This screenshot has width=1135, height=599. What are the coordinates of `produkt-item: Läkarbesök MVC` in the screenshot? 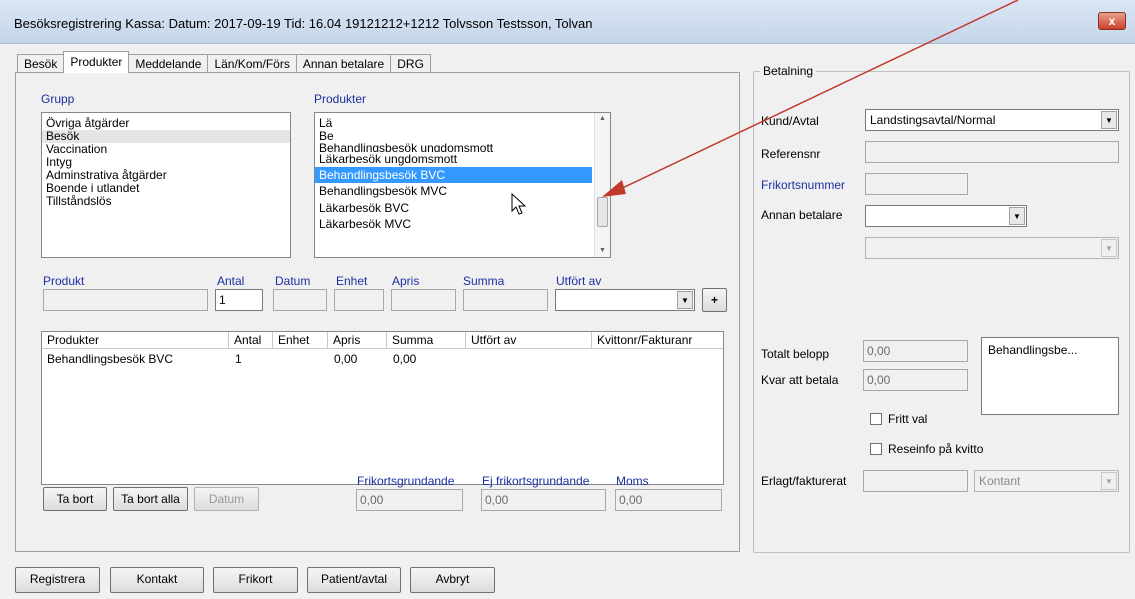 It's located at (462, 224).